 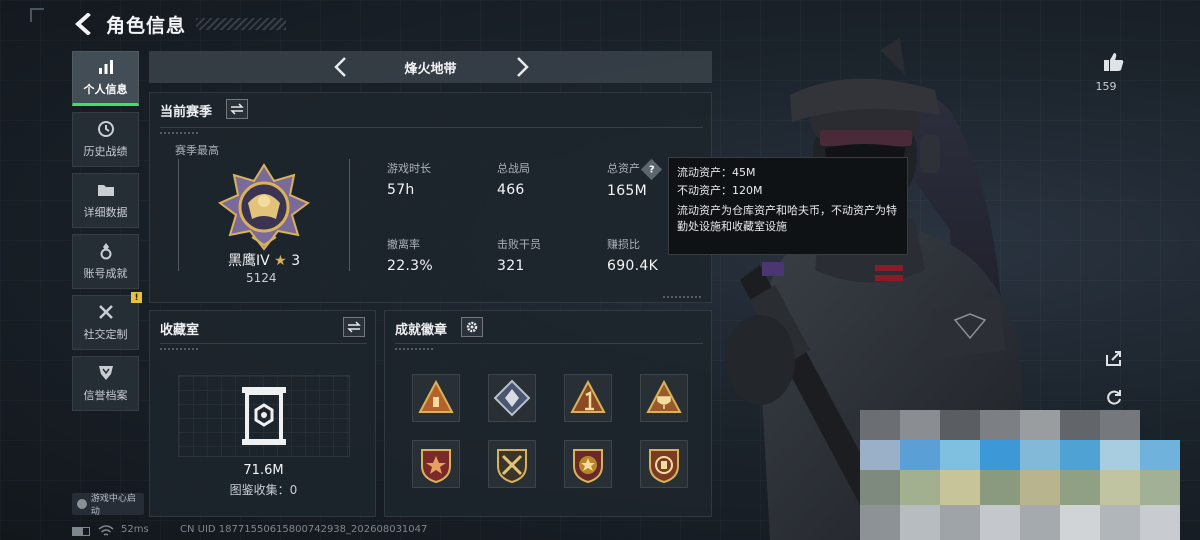 I want to click on back-button, so click(x=84, y=24).